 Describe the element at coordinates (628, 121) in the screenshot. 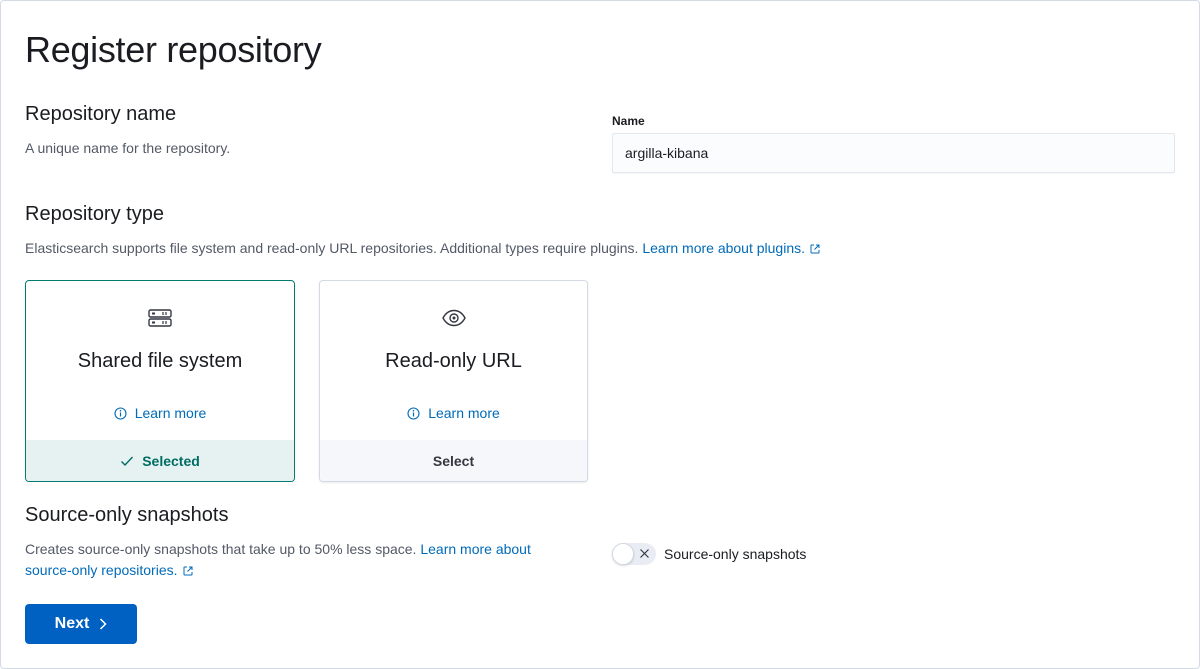

I see `name-field-label: Name` at that location.